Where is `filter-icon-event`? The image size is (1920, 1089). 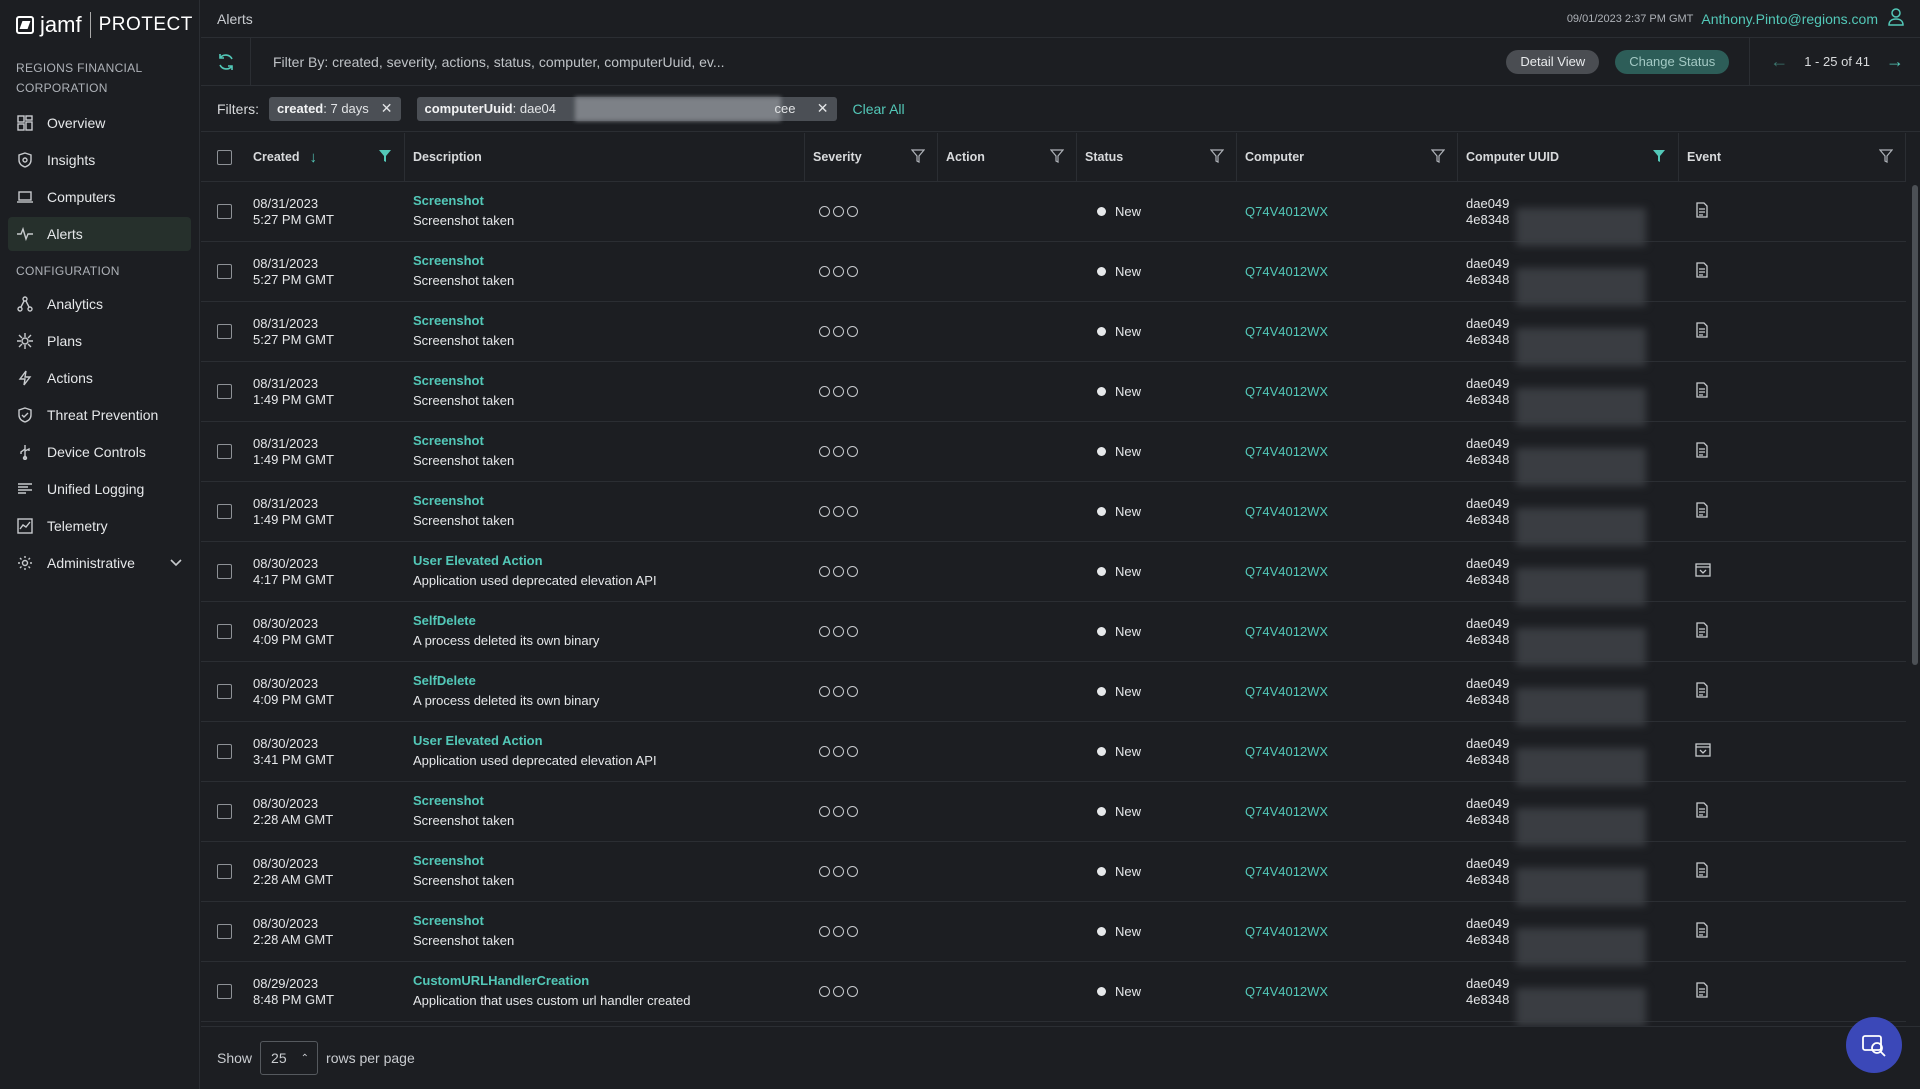 filter-icon-event is located at coordinates (1886, 157).